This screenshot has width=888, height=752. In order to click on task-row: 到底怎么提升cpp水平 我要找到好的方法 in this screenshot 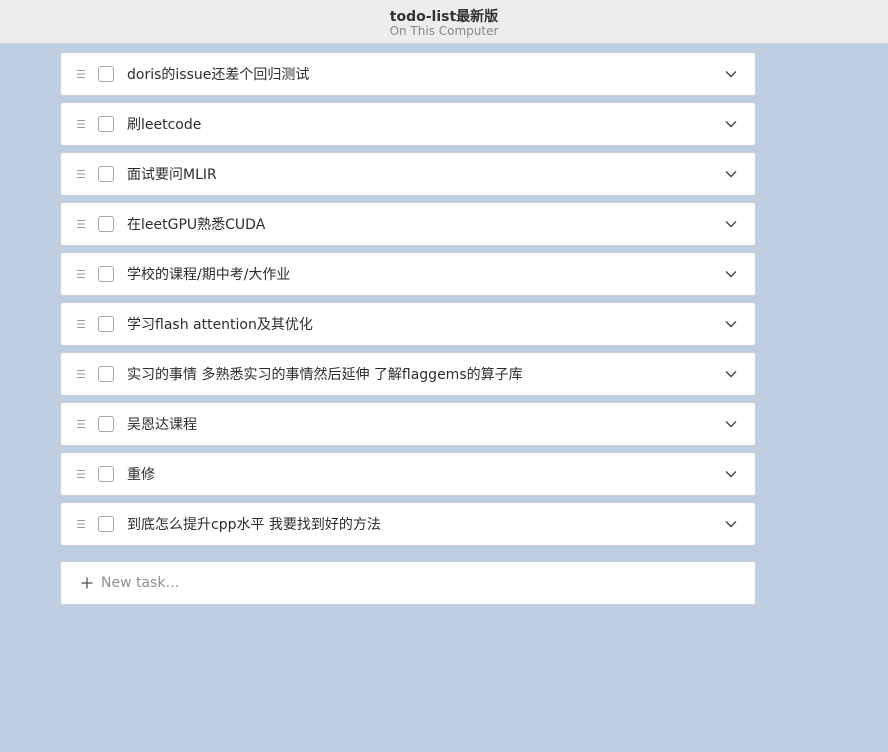, I will do `click(408, 524)`.